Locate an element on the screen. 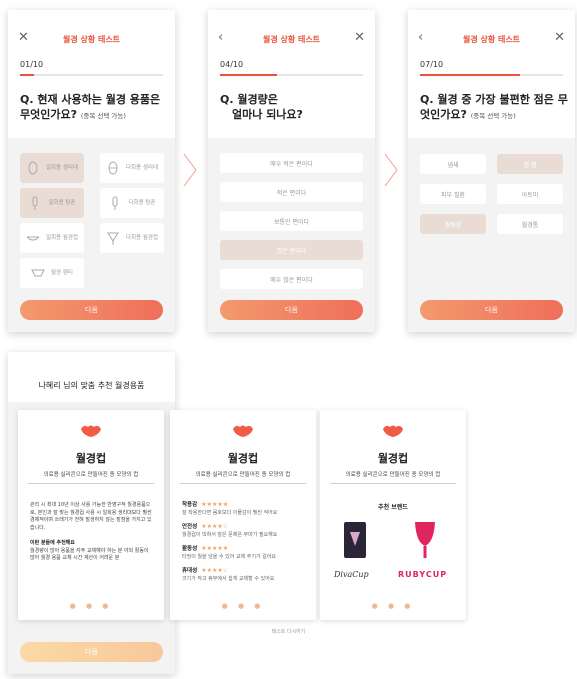 The width and height of the screenshot is (577, 679). panty-icon is located at coordinates (38, 273).